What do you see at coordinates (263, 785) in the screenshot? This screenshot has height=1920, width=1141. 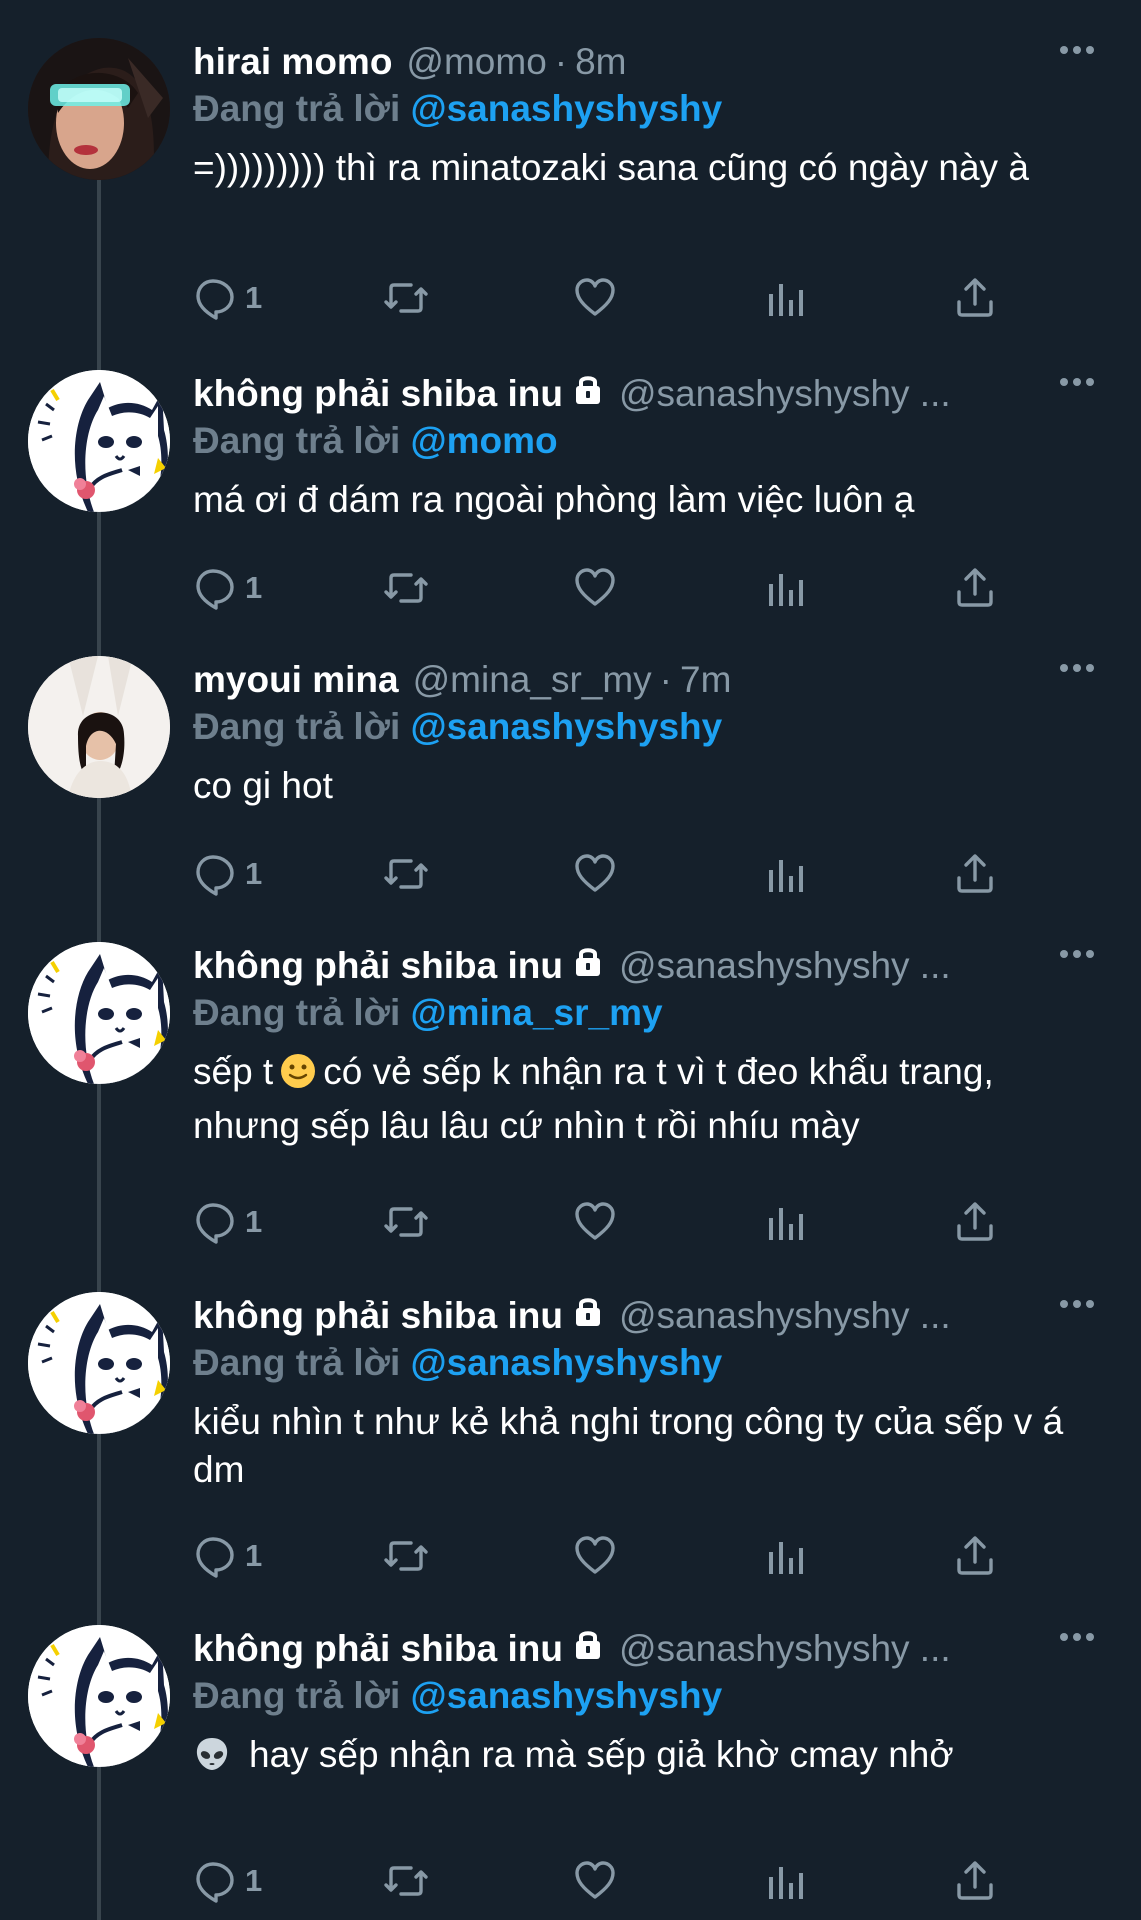 I see `tweet-text: co gi hot` at bounding box center [263, 785].